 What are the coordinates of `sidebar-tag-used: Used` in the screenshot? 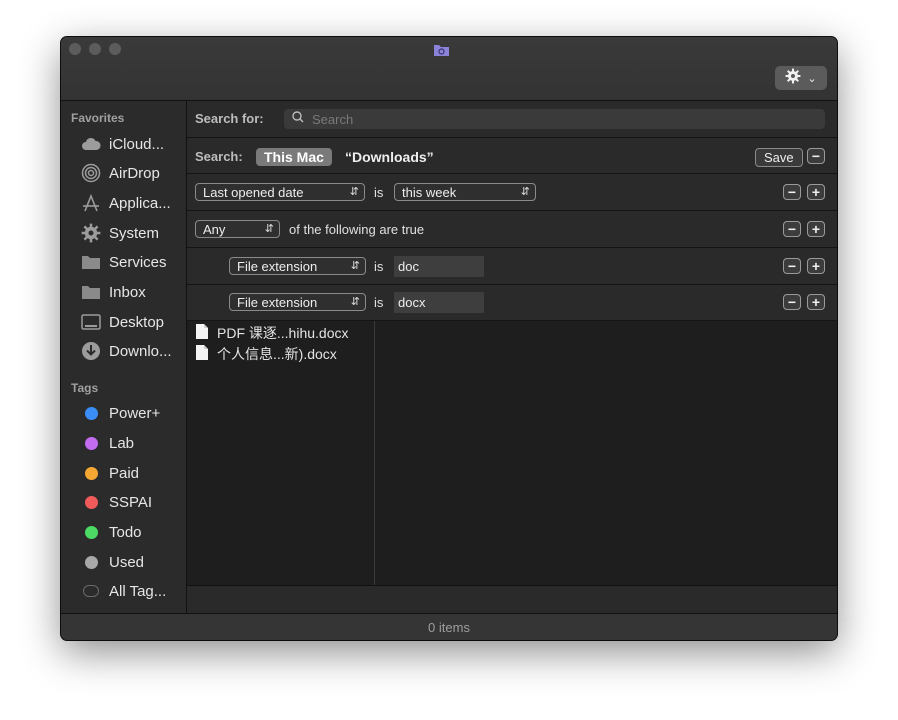 It's located at (112, 562).